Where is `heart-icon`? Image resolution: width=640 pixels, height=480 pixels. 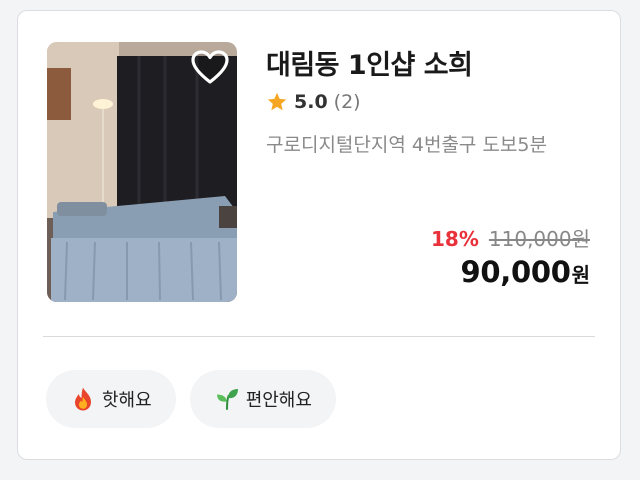
heart-icon is located at coordinates (210, 68).